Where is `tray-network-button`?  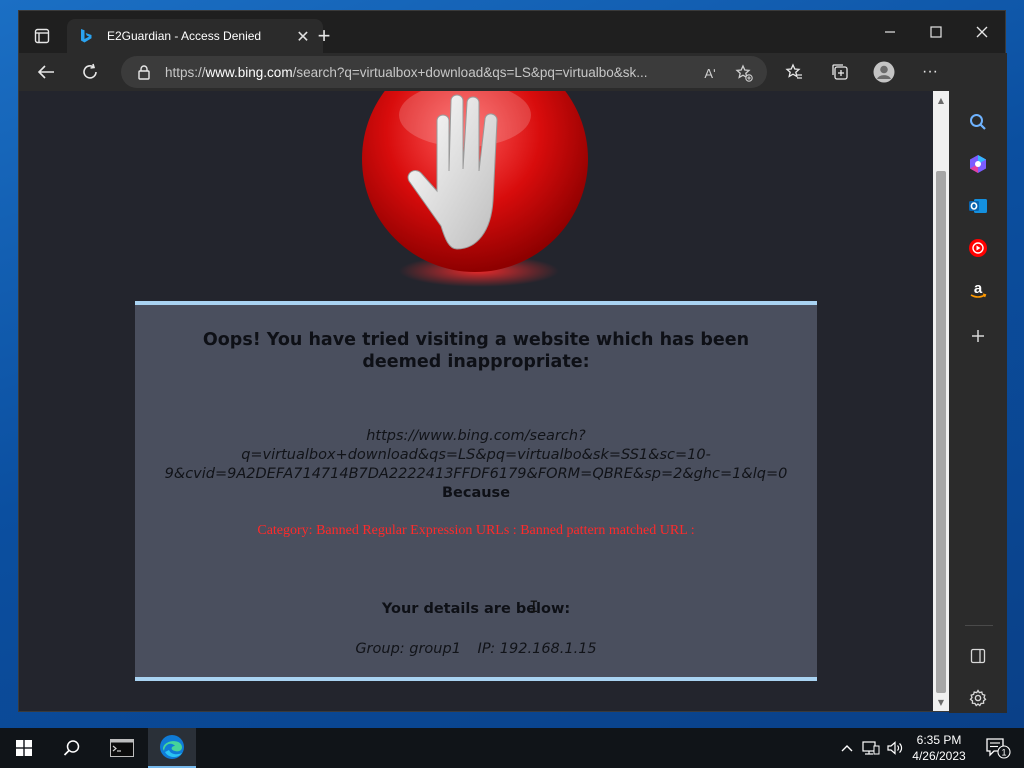
tray-network-button is located at coordinates (871, 748).